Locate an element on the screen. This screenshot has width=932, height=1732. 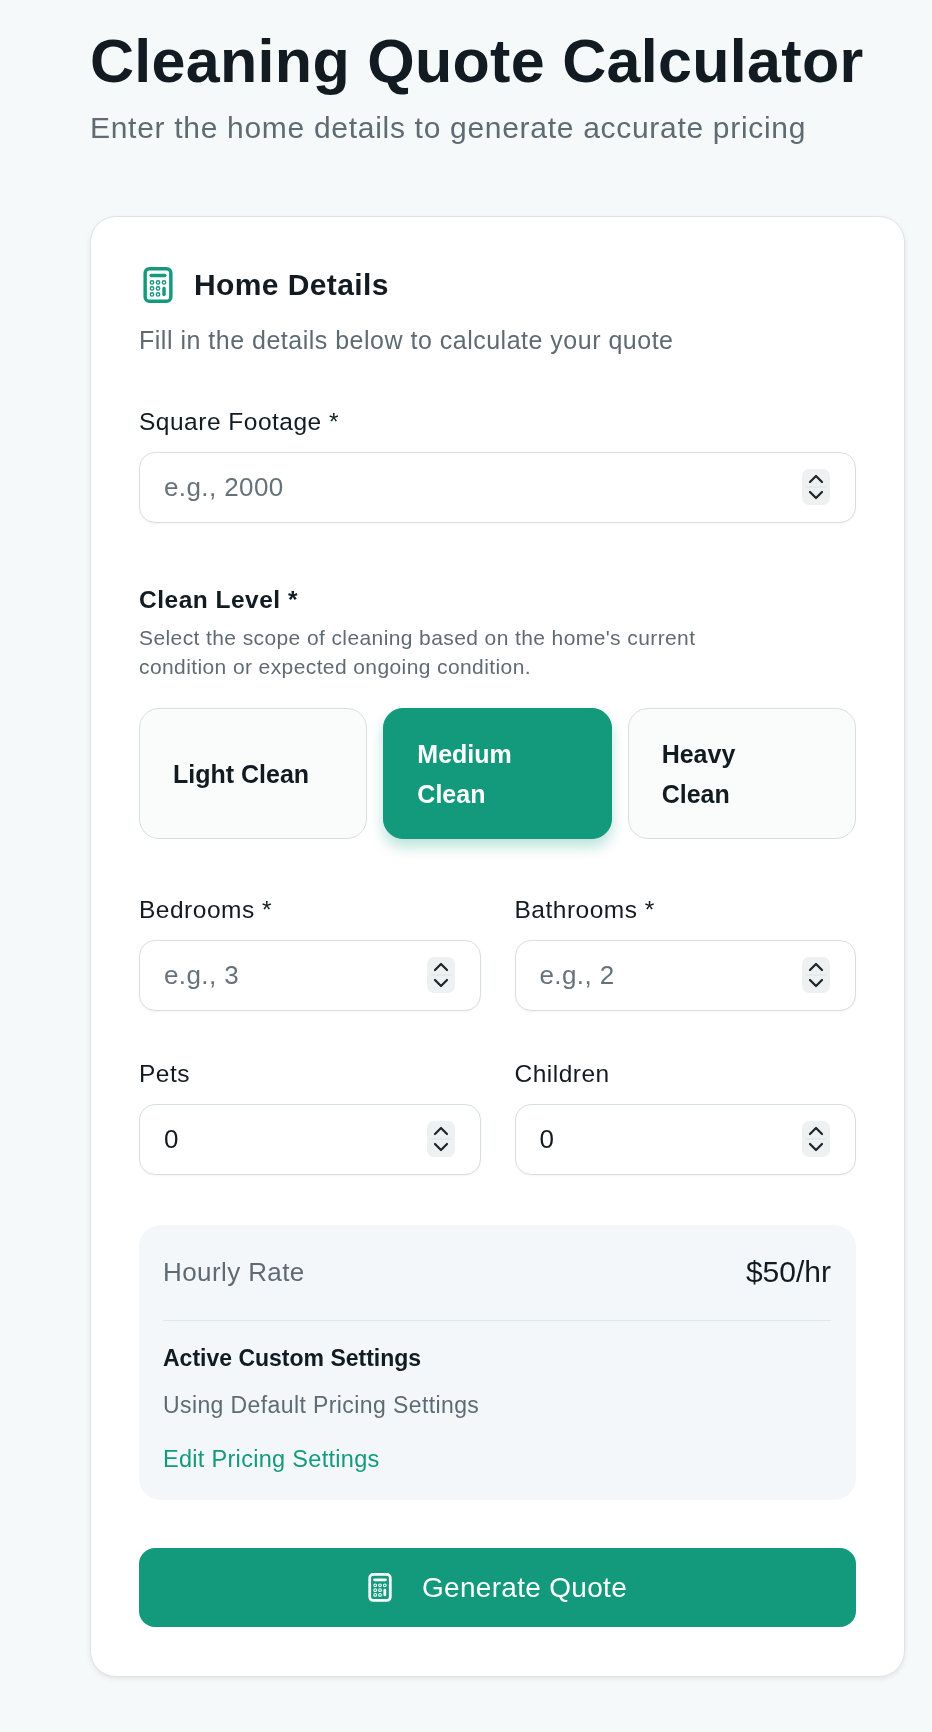
help-text: Select the scope of cleaning based on the home's current condition or expected ongoing condition. is located at coordinates (418, 652).